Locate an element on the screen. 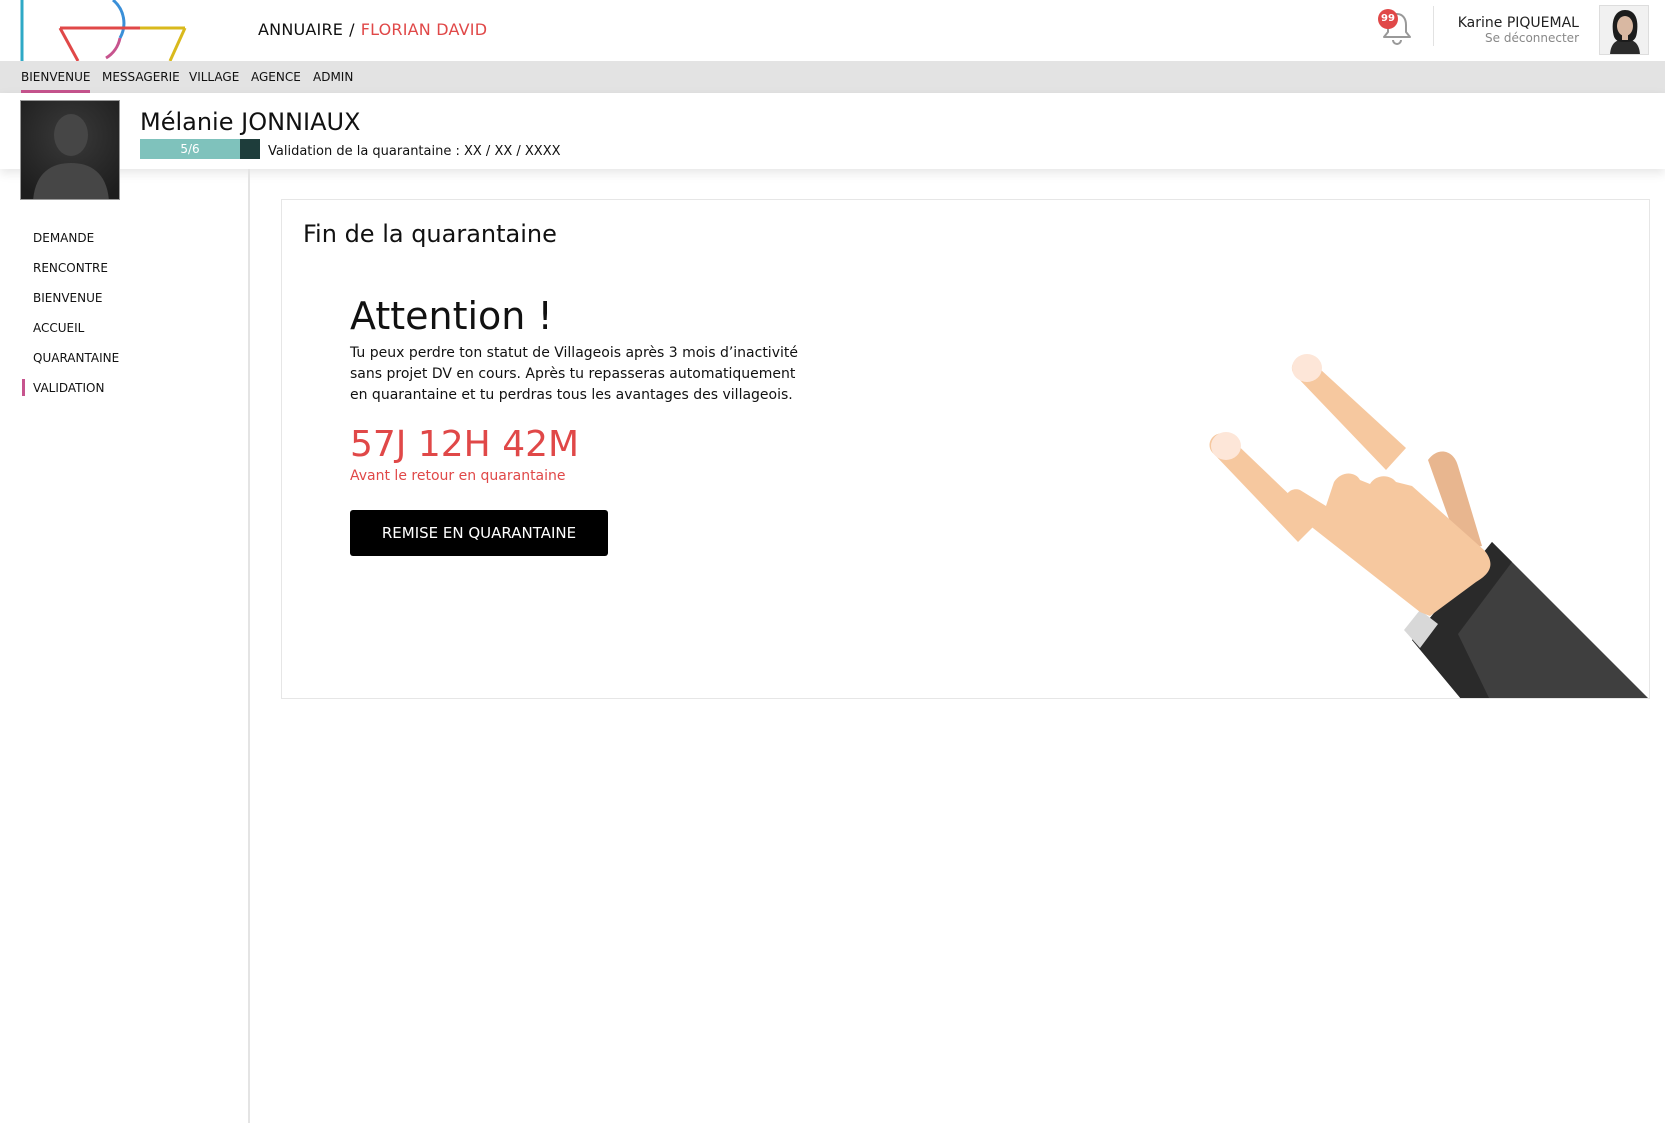 The width and height of the screenshot is (1665, 1123). card-title: Fin de la quarantaine is located at coordinates (430, 234).